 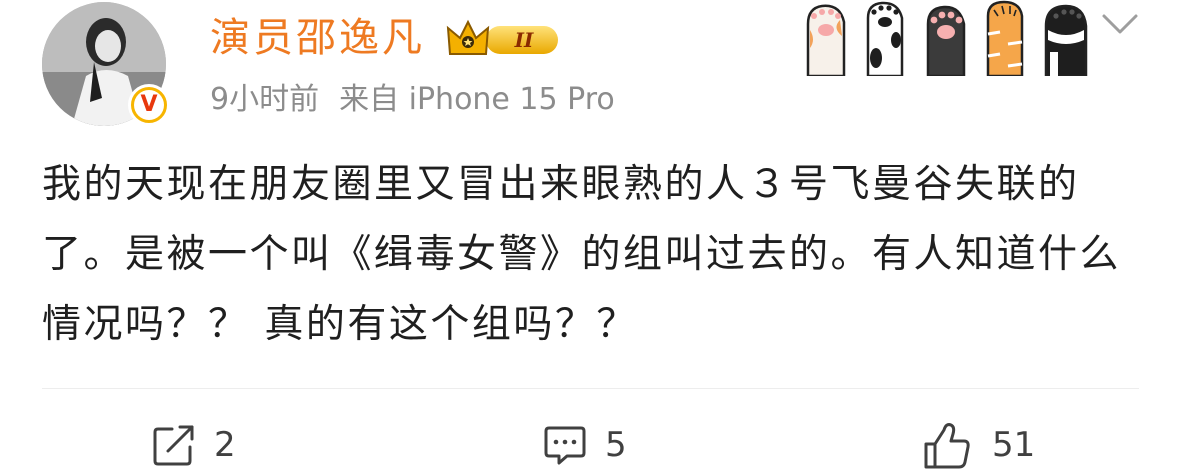 What do you see at coordinates (947, 446) in the screenshot?
I see `thumbs-up-icon` at bounding box center [947, 446].